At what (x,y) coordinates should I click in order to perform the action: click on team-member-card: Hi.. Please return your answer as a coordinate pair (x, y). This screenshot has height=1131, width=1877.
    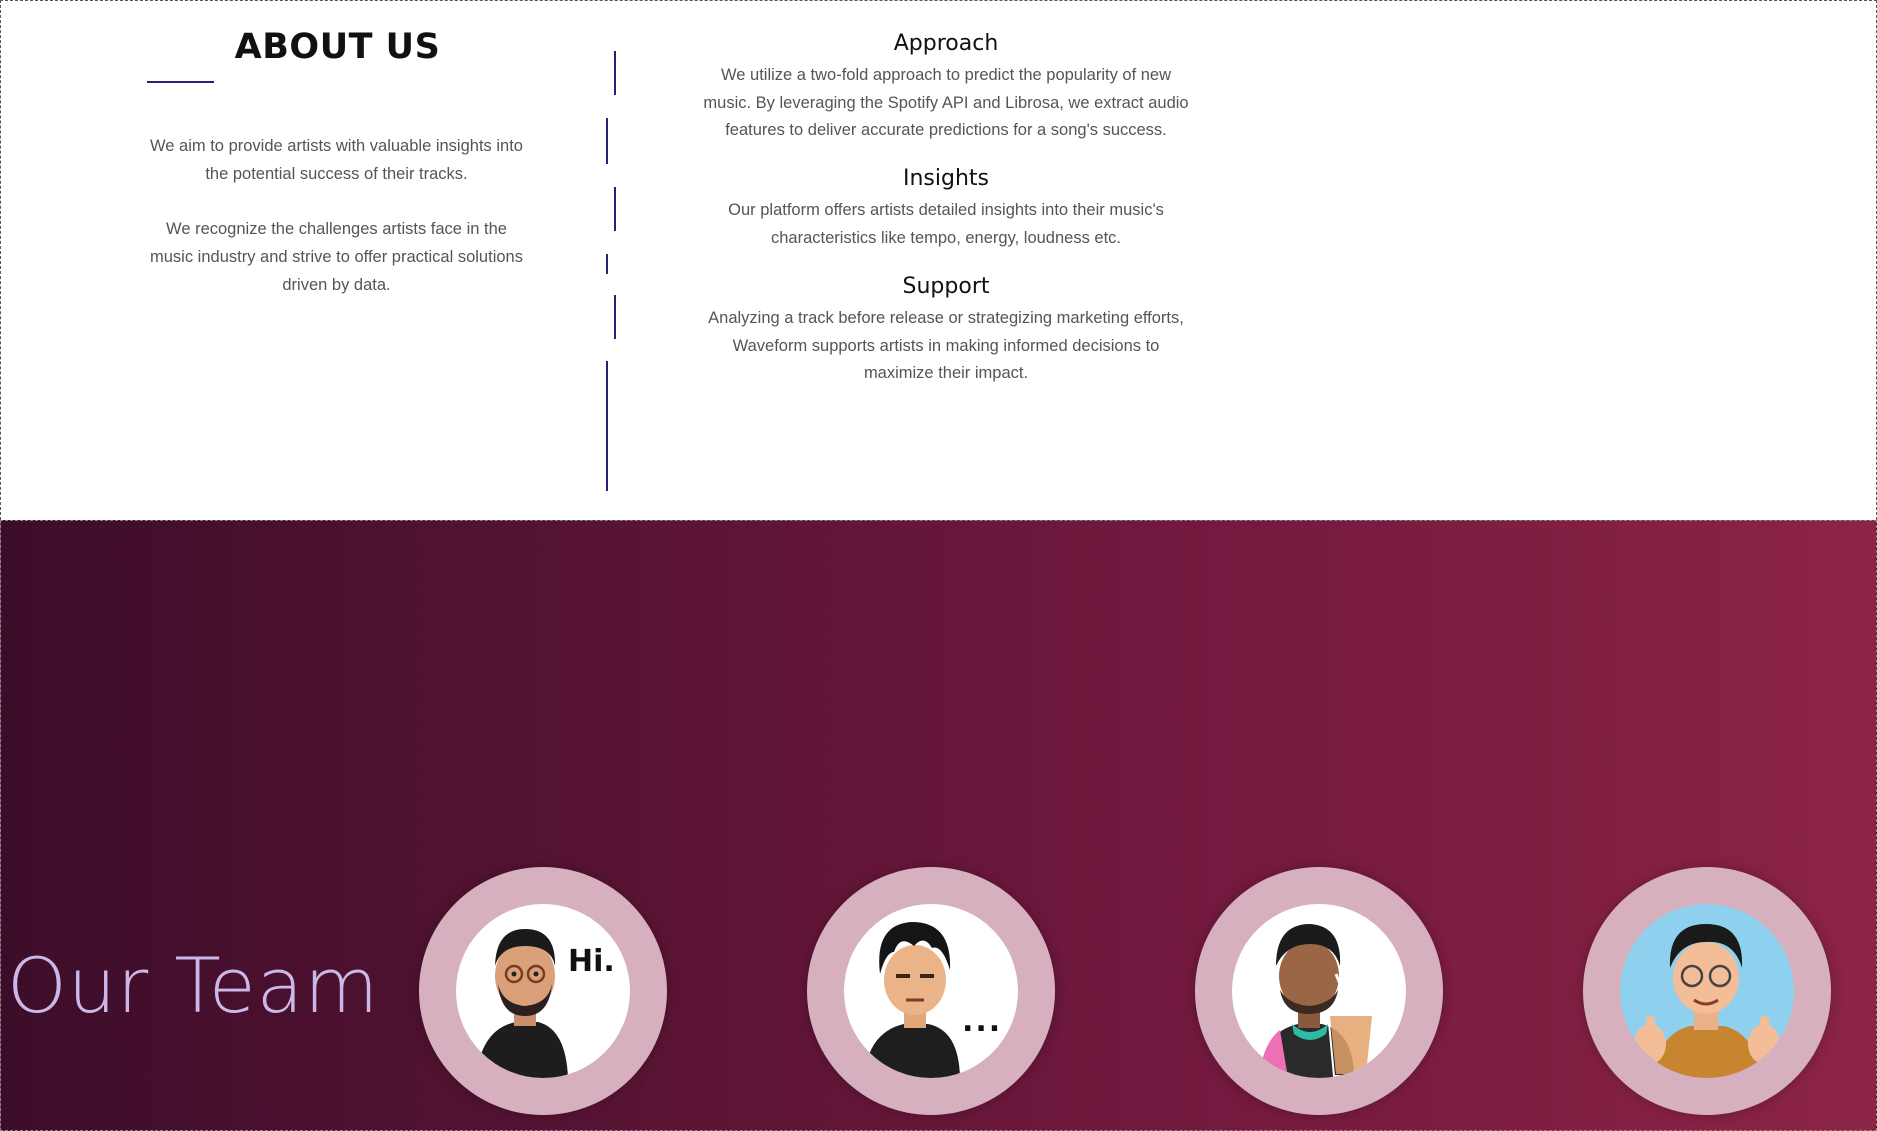
    Looking at the image, I should click on (543, 991).